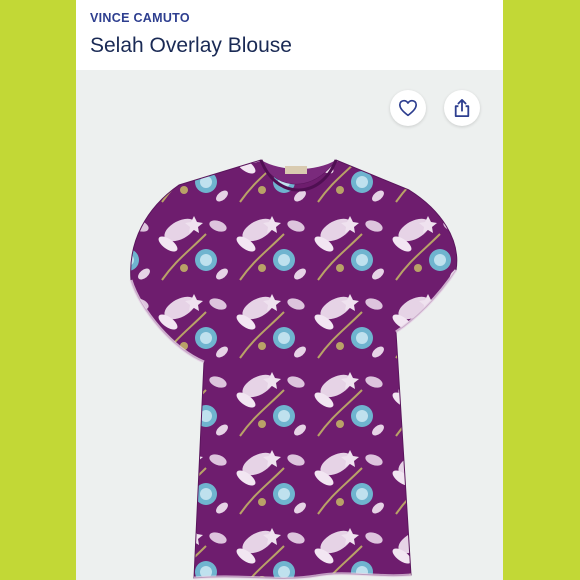 Image resolution: width=580 pixels, height=580 pixels. I want to click on share-button, so click(462, 108).